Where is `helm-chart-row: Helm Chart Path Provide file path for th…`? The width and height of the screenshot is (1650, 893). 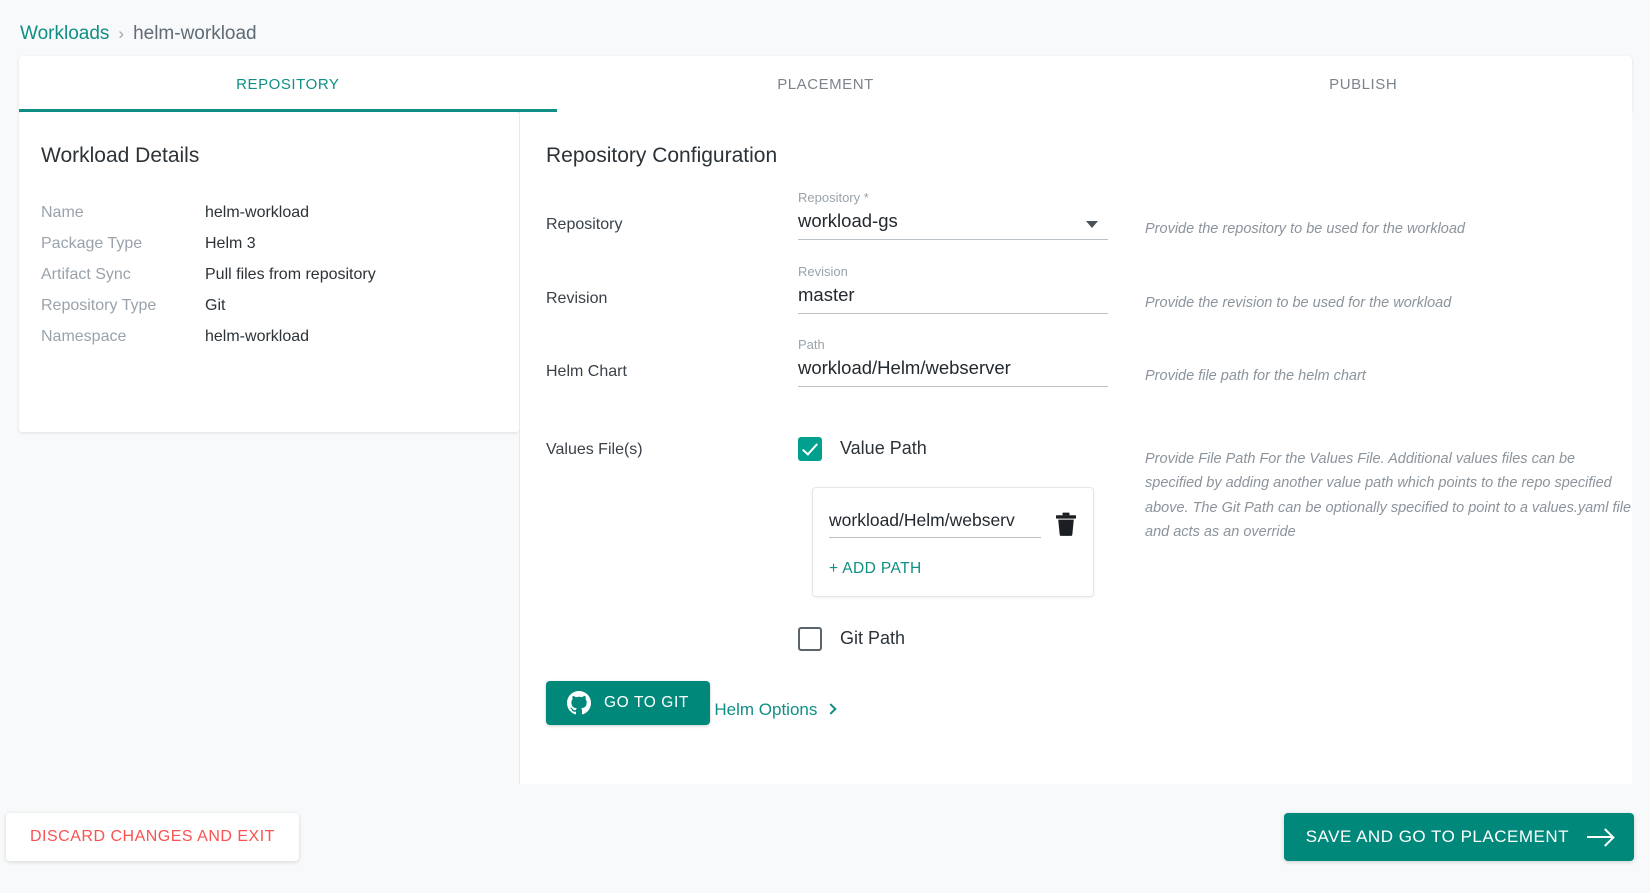
helm-chart-row: Helm Chart Path Provide file path for th… is located at coordinates (1089, 363).